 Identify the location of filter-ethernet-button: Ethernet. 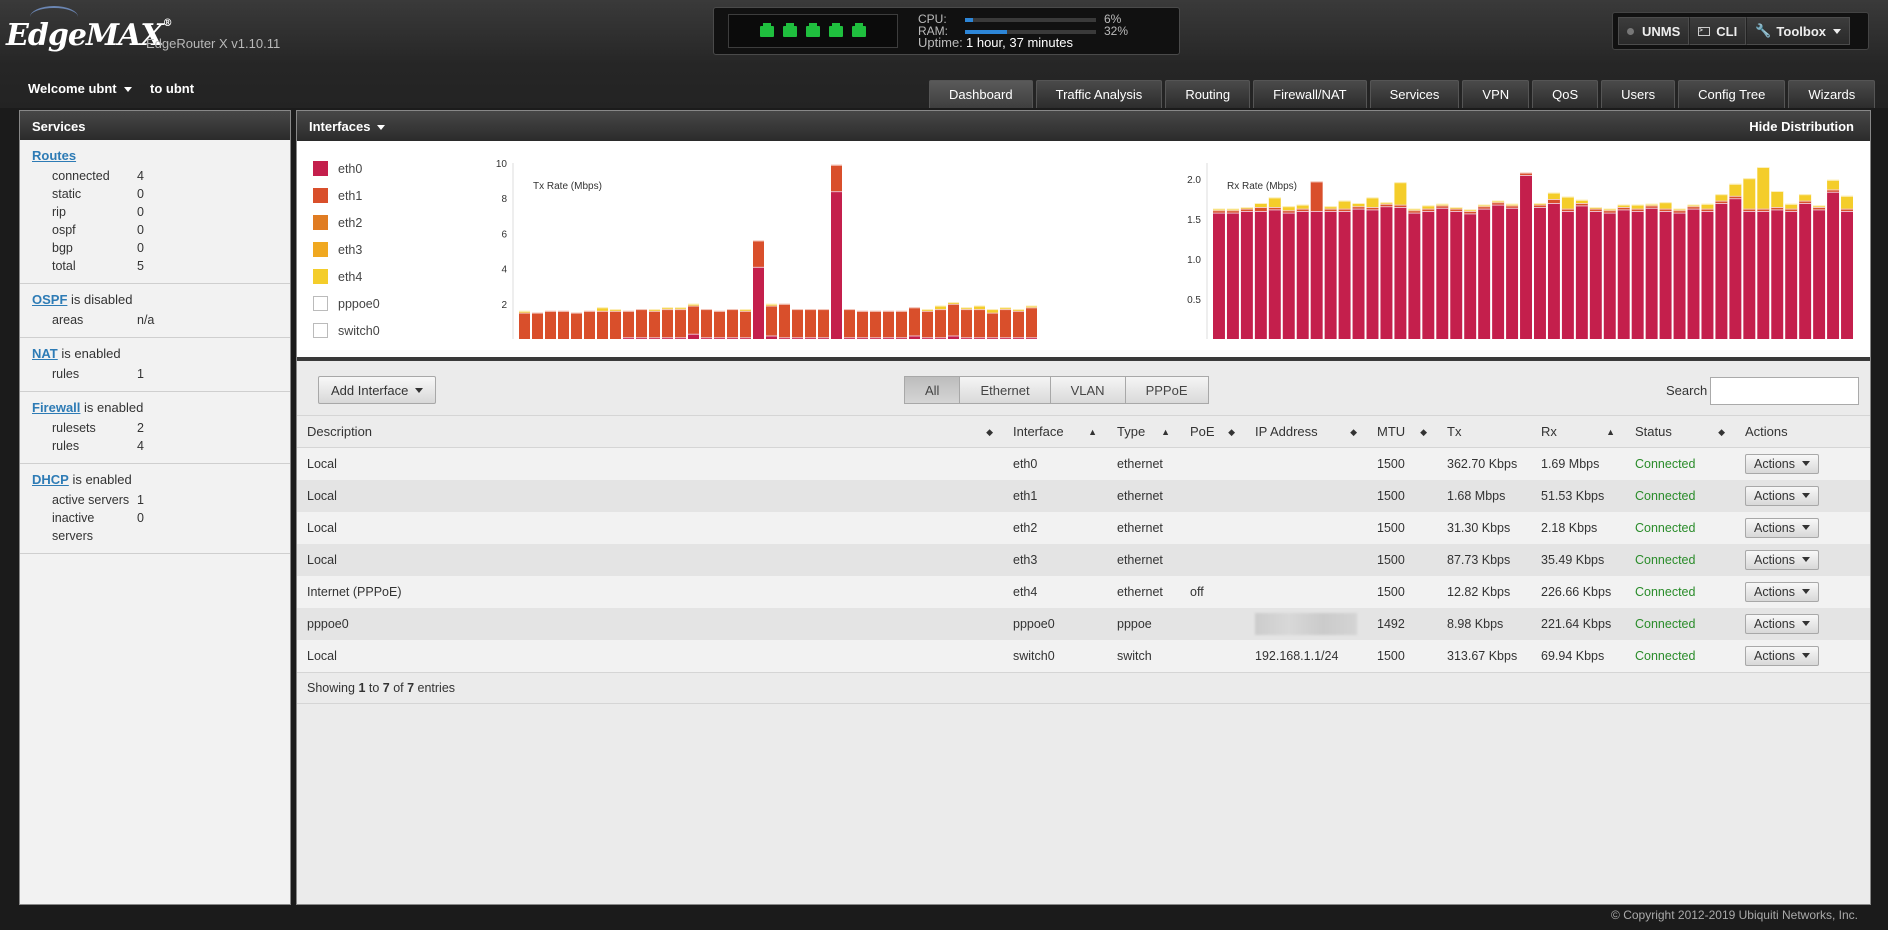
(1005, 390).